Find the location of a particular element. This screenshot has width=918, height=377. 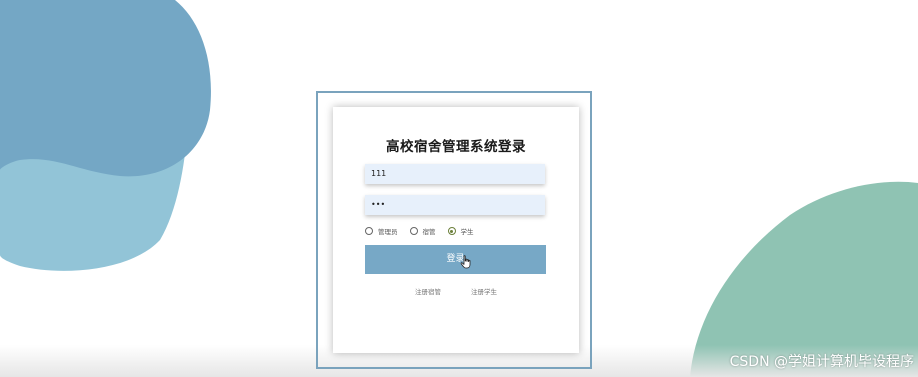

username-input: 111 is located at coordinates (455, 174).